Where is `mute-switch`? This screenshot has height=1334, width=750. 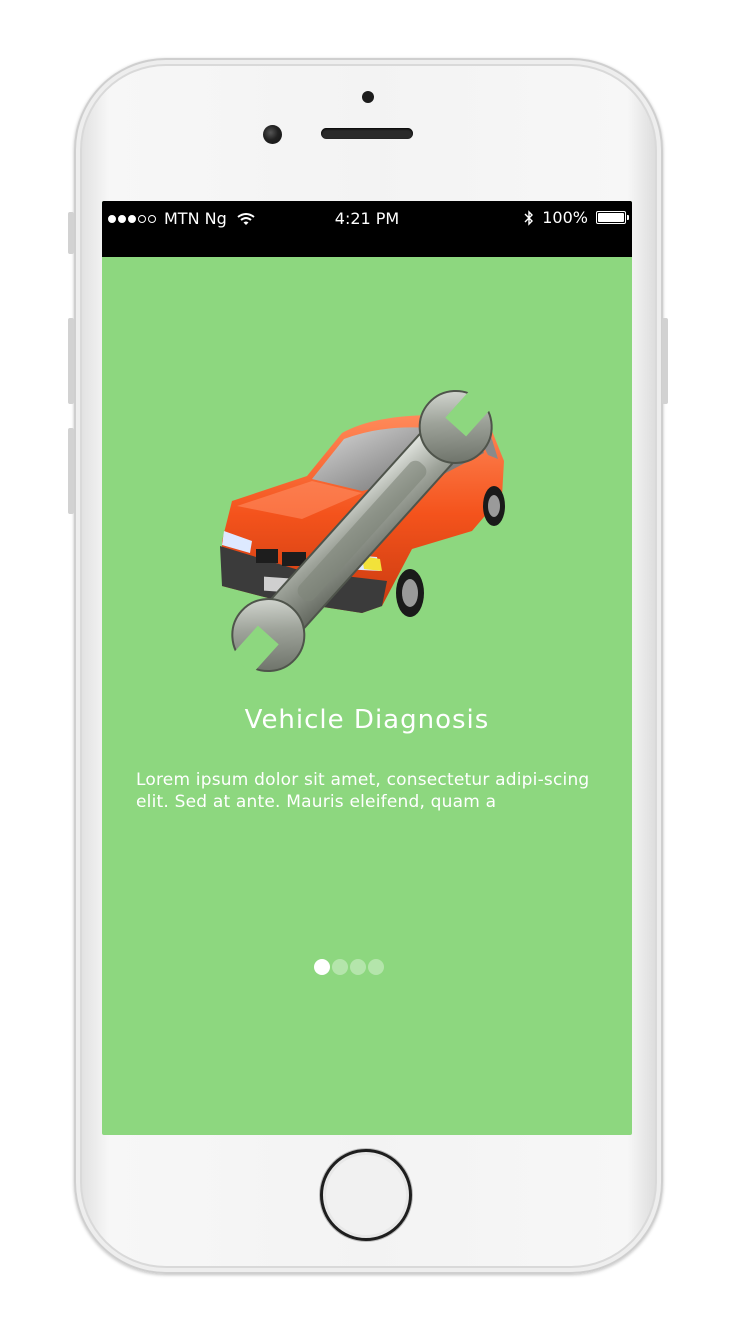
mute-switch is located at coordinates (71, 233).